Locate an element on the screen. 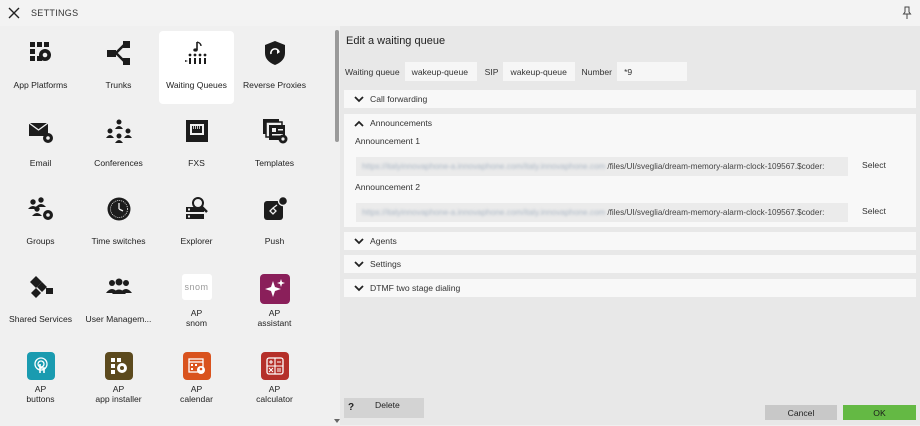  calculator-icon is located at coordinates (274, 366).